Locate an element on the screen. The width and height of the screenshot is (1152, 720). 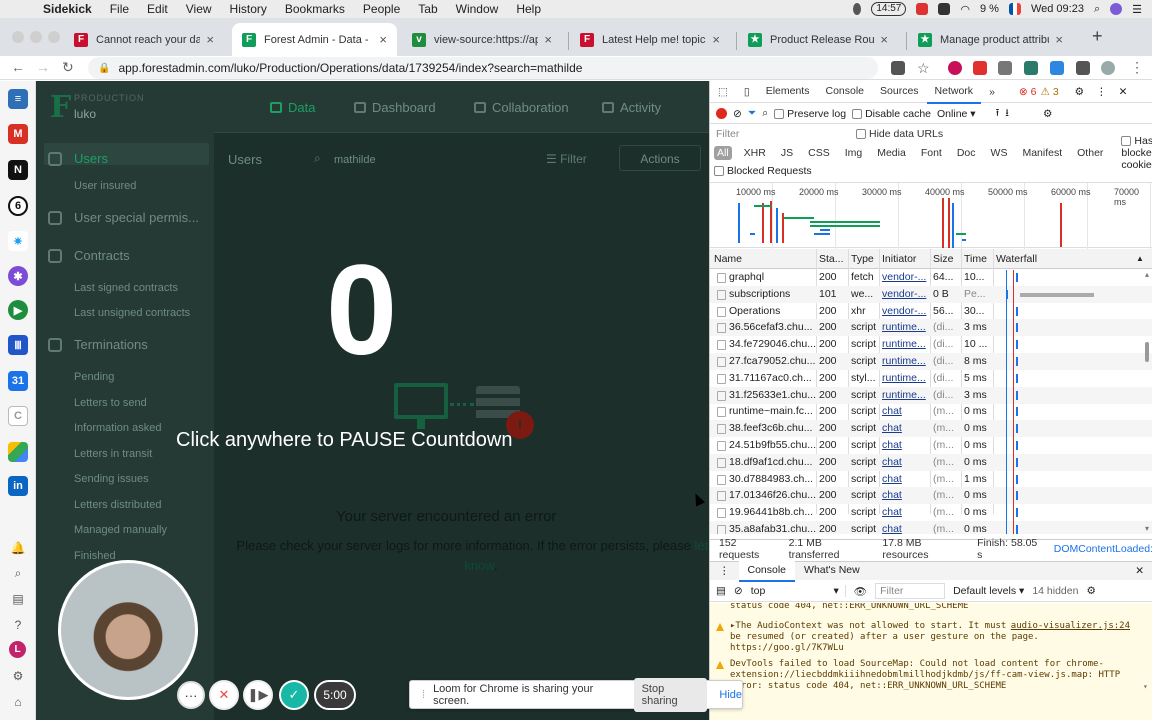
delete-recording-icon: ✕ is located at coordinates (224, 695).